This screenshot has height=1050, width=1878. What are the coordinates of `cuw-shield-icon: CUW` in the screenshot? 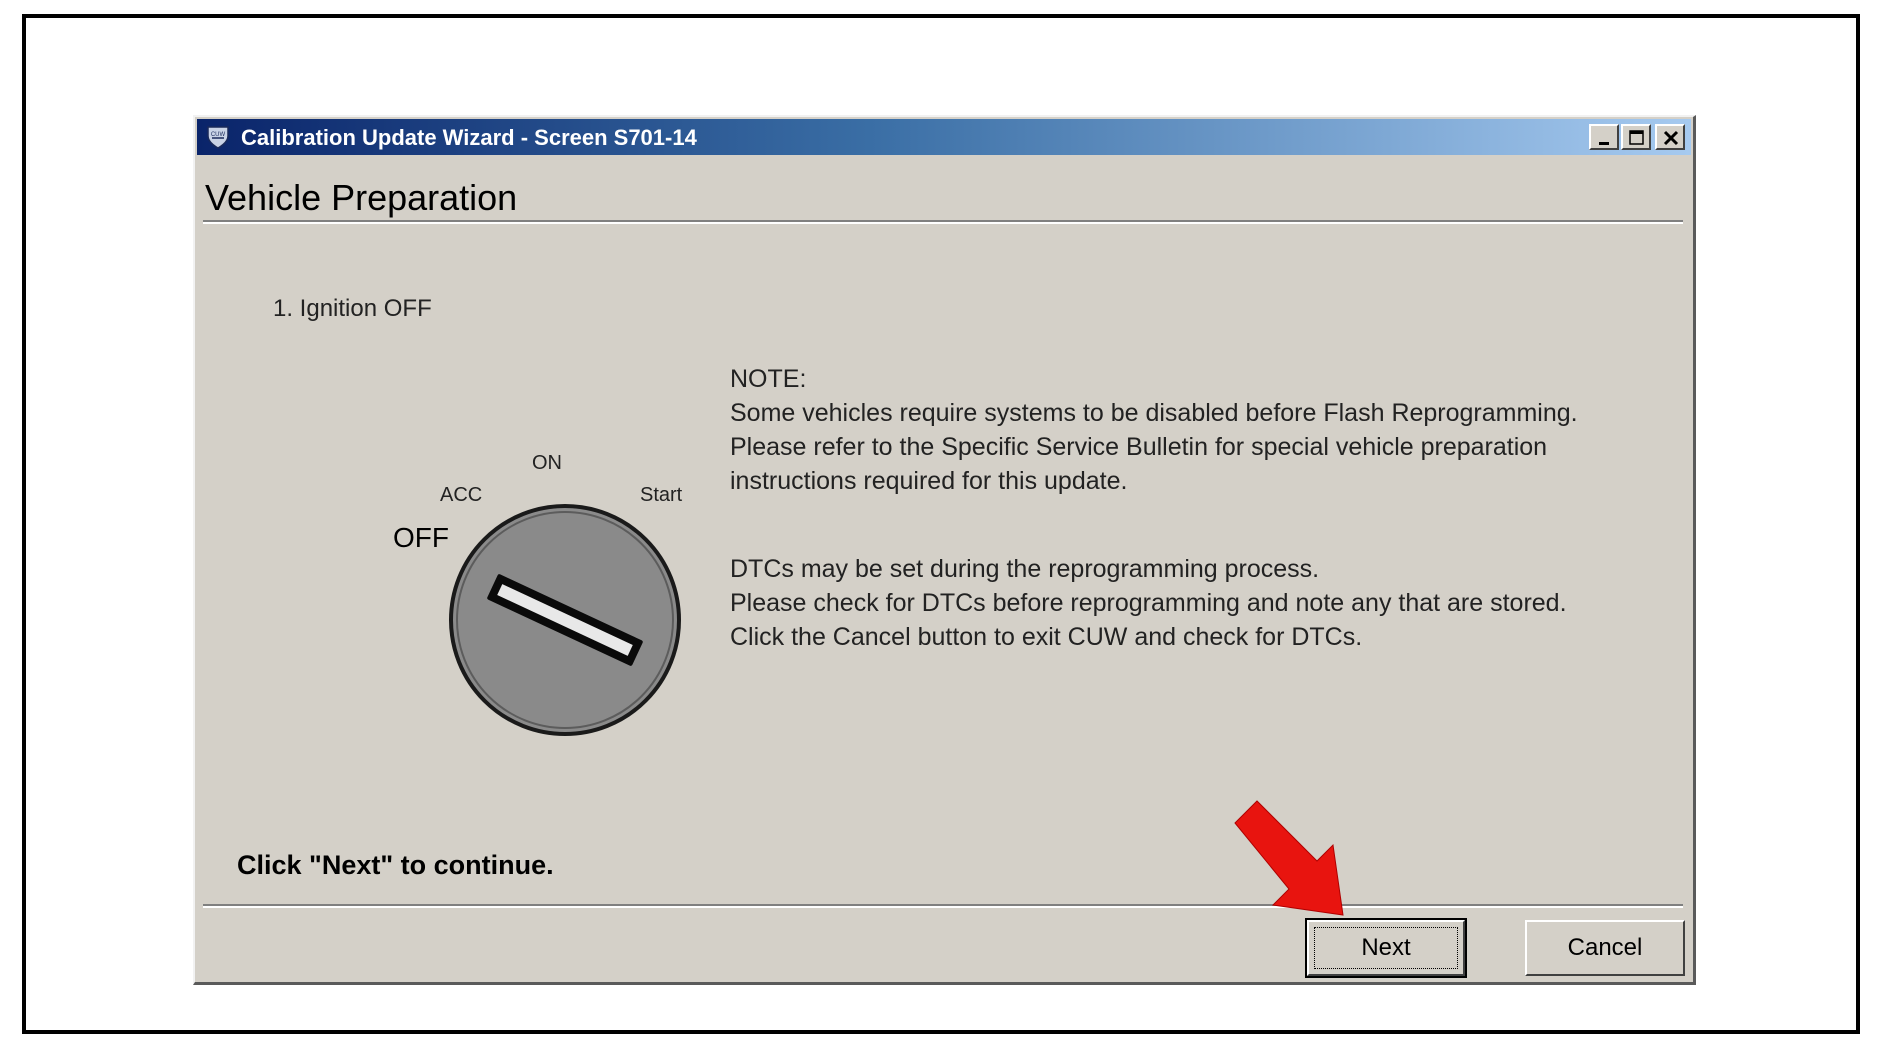 It's located at (218, 137).